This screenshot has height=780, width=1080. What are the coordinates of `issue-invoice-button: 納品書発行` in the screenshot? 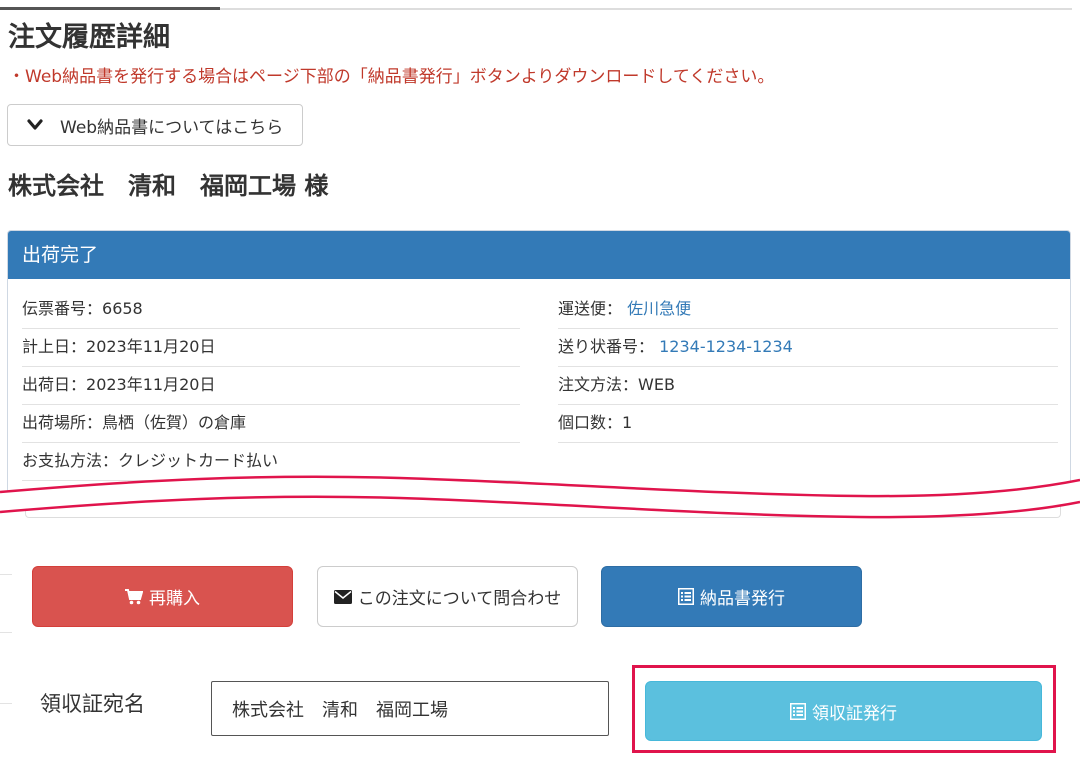 It's located at (731, 596).